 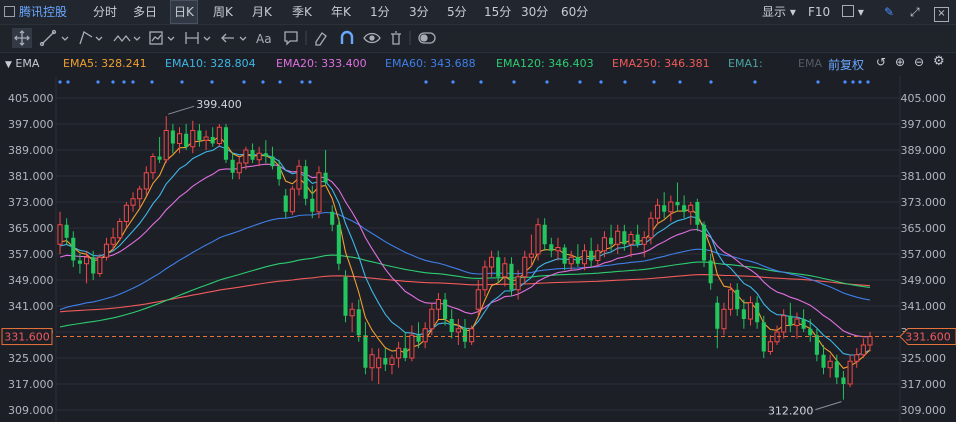 What do you see at coordinates (924, 410) in the screenshot?
I see `y-tick-label-right: 309.000` at bounding box center [924, 410].